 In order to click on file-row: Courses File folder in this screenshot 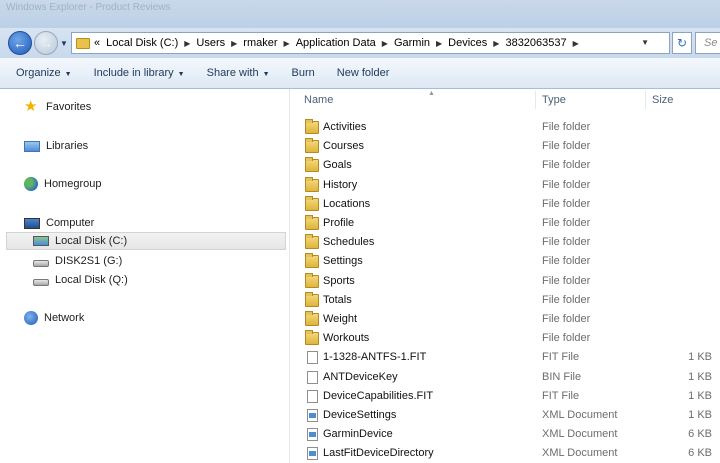, I will do `click(505, 146)`.